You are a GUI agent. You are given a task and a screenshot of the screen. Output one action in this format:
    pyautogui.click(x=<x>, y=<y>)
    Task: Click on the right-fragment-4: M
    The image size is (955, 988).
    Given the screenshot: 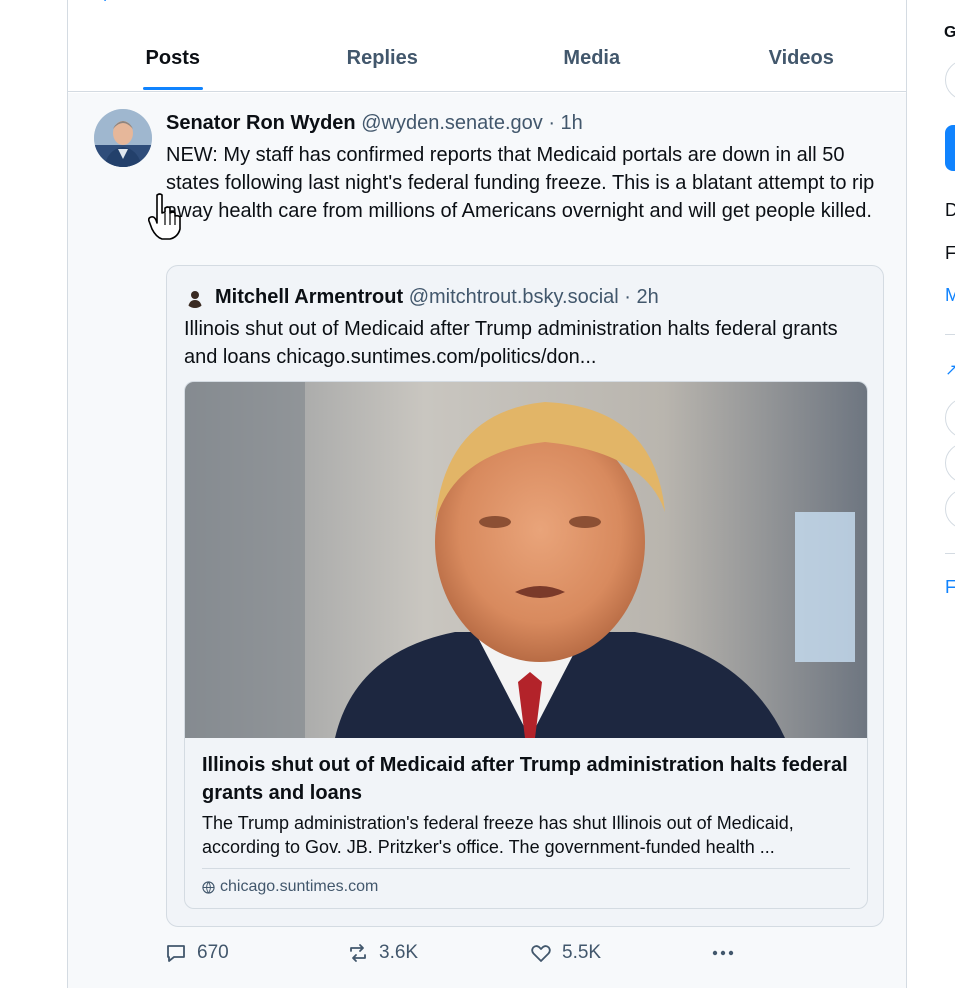 What is the action you would take?
    pyautogui.click(x=950, y=295)
    